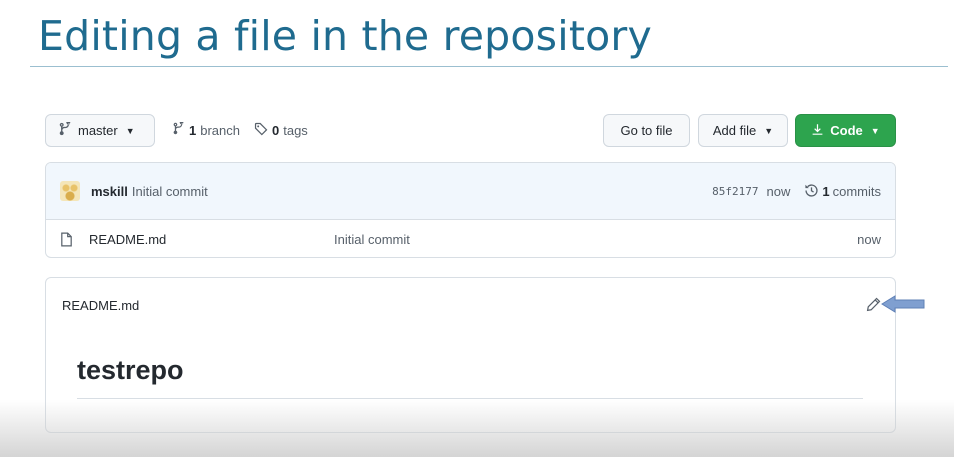 The width and height of the screenshot is (954, 457). What do you see at coordinates (470, 398) in the screenshot?
I see `readme-heading-rule` at bounding box center [470, 398].